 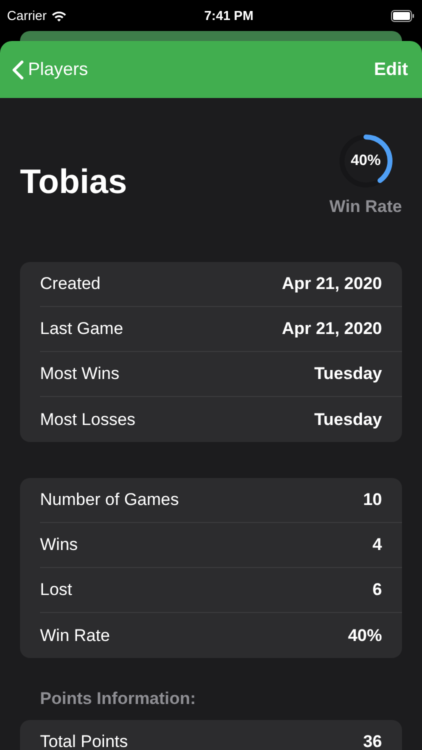 I want to click on battery-icon, so click(x=403, y=16).